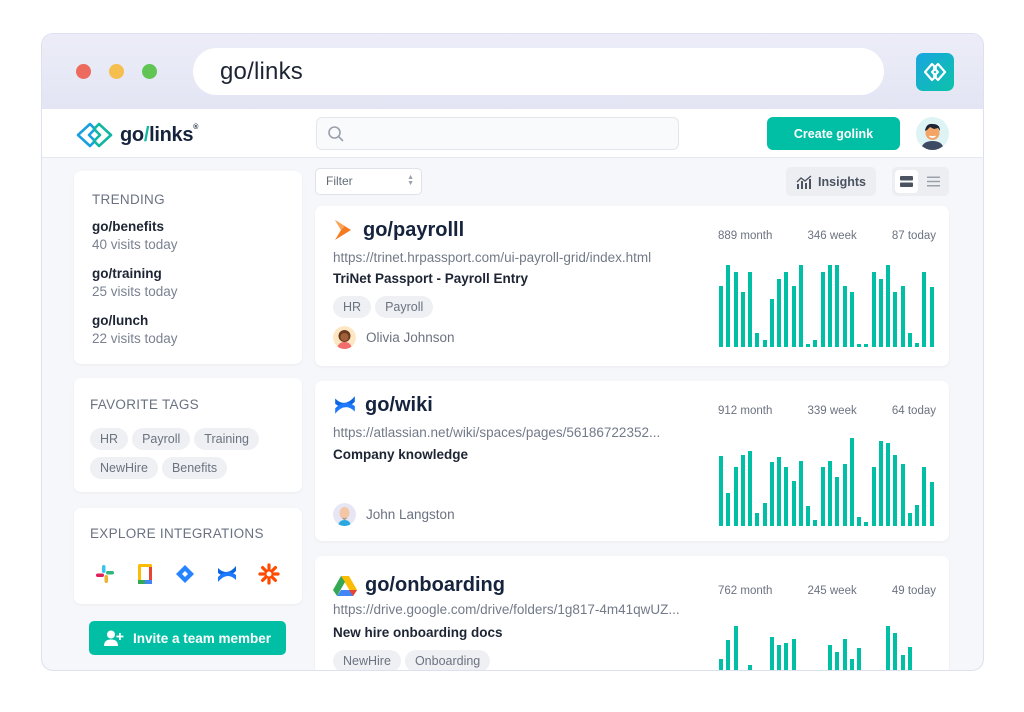 This screenshot has height=712, width=1024. Describe the element at coordinates (194, 468) in the screenshot. I see `tag-benefits: Benefits` at that location.